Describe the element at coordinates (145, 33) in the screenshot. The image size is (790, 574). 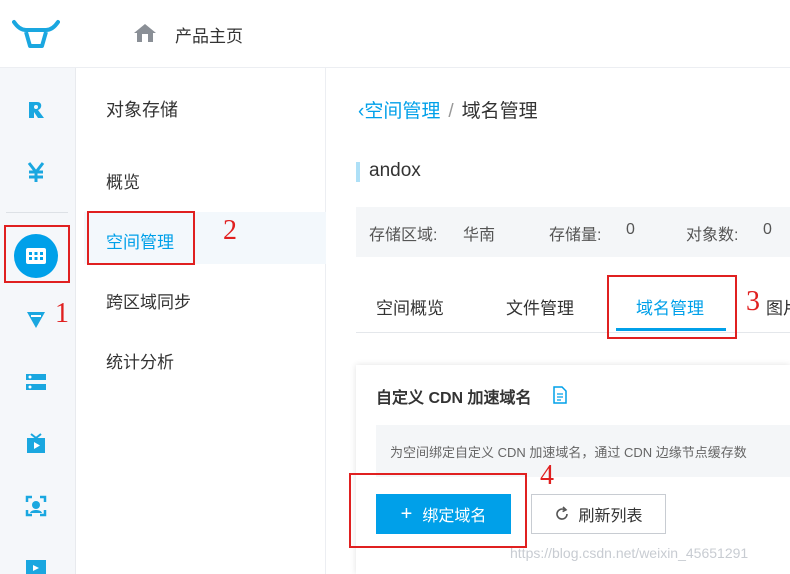
I see `home-icon` at that location.